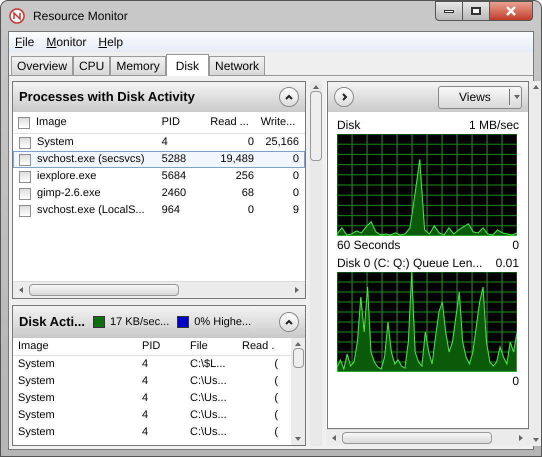 Image resolution: width=542 pixels, height=457 pixels. What do you see at coordinates (159, 210) in the screenshot?
I see `table-row: svchost.exe (LocalS... 964 0 9` at bounding box center [159, 210].